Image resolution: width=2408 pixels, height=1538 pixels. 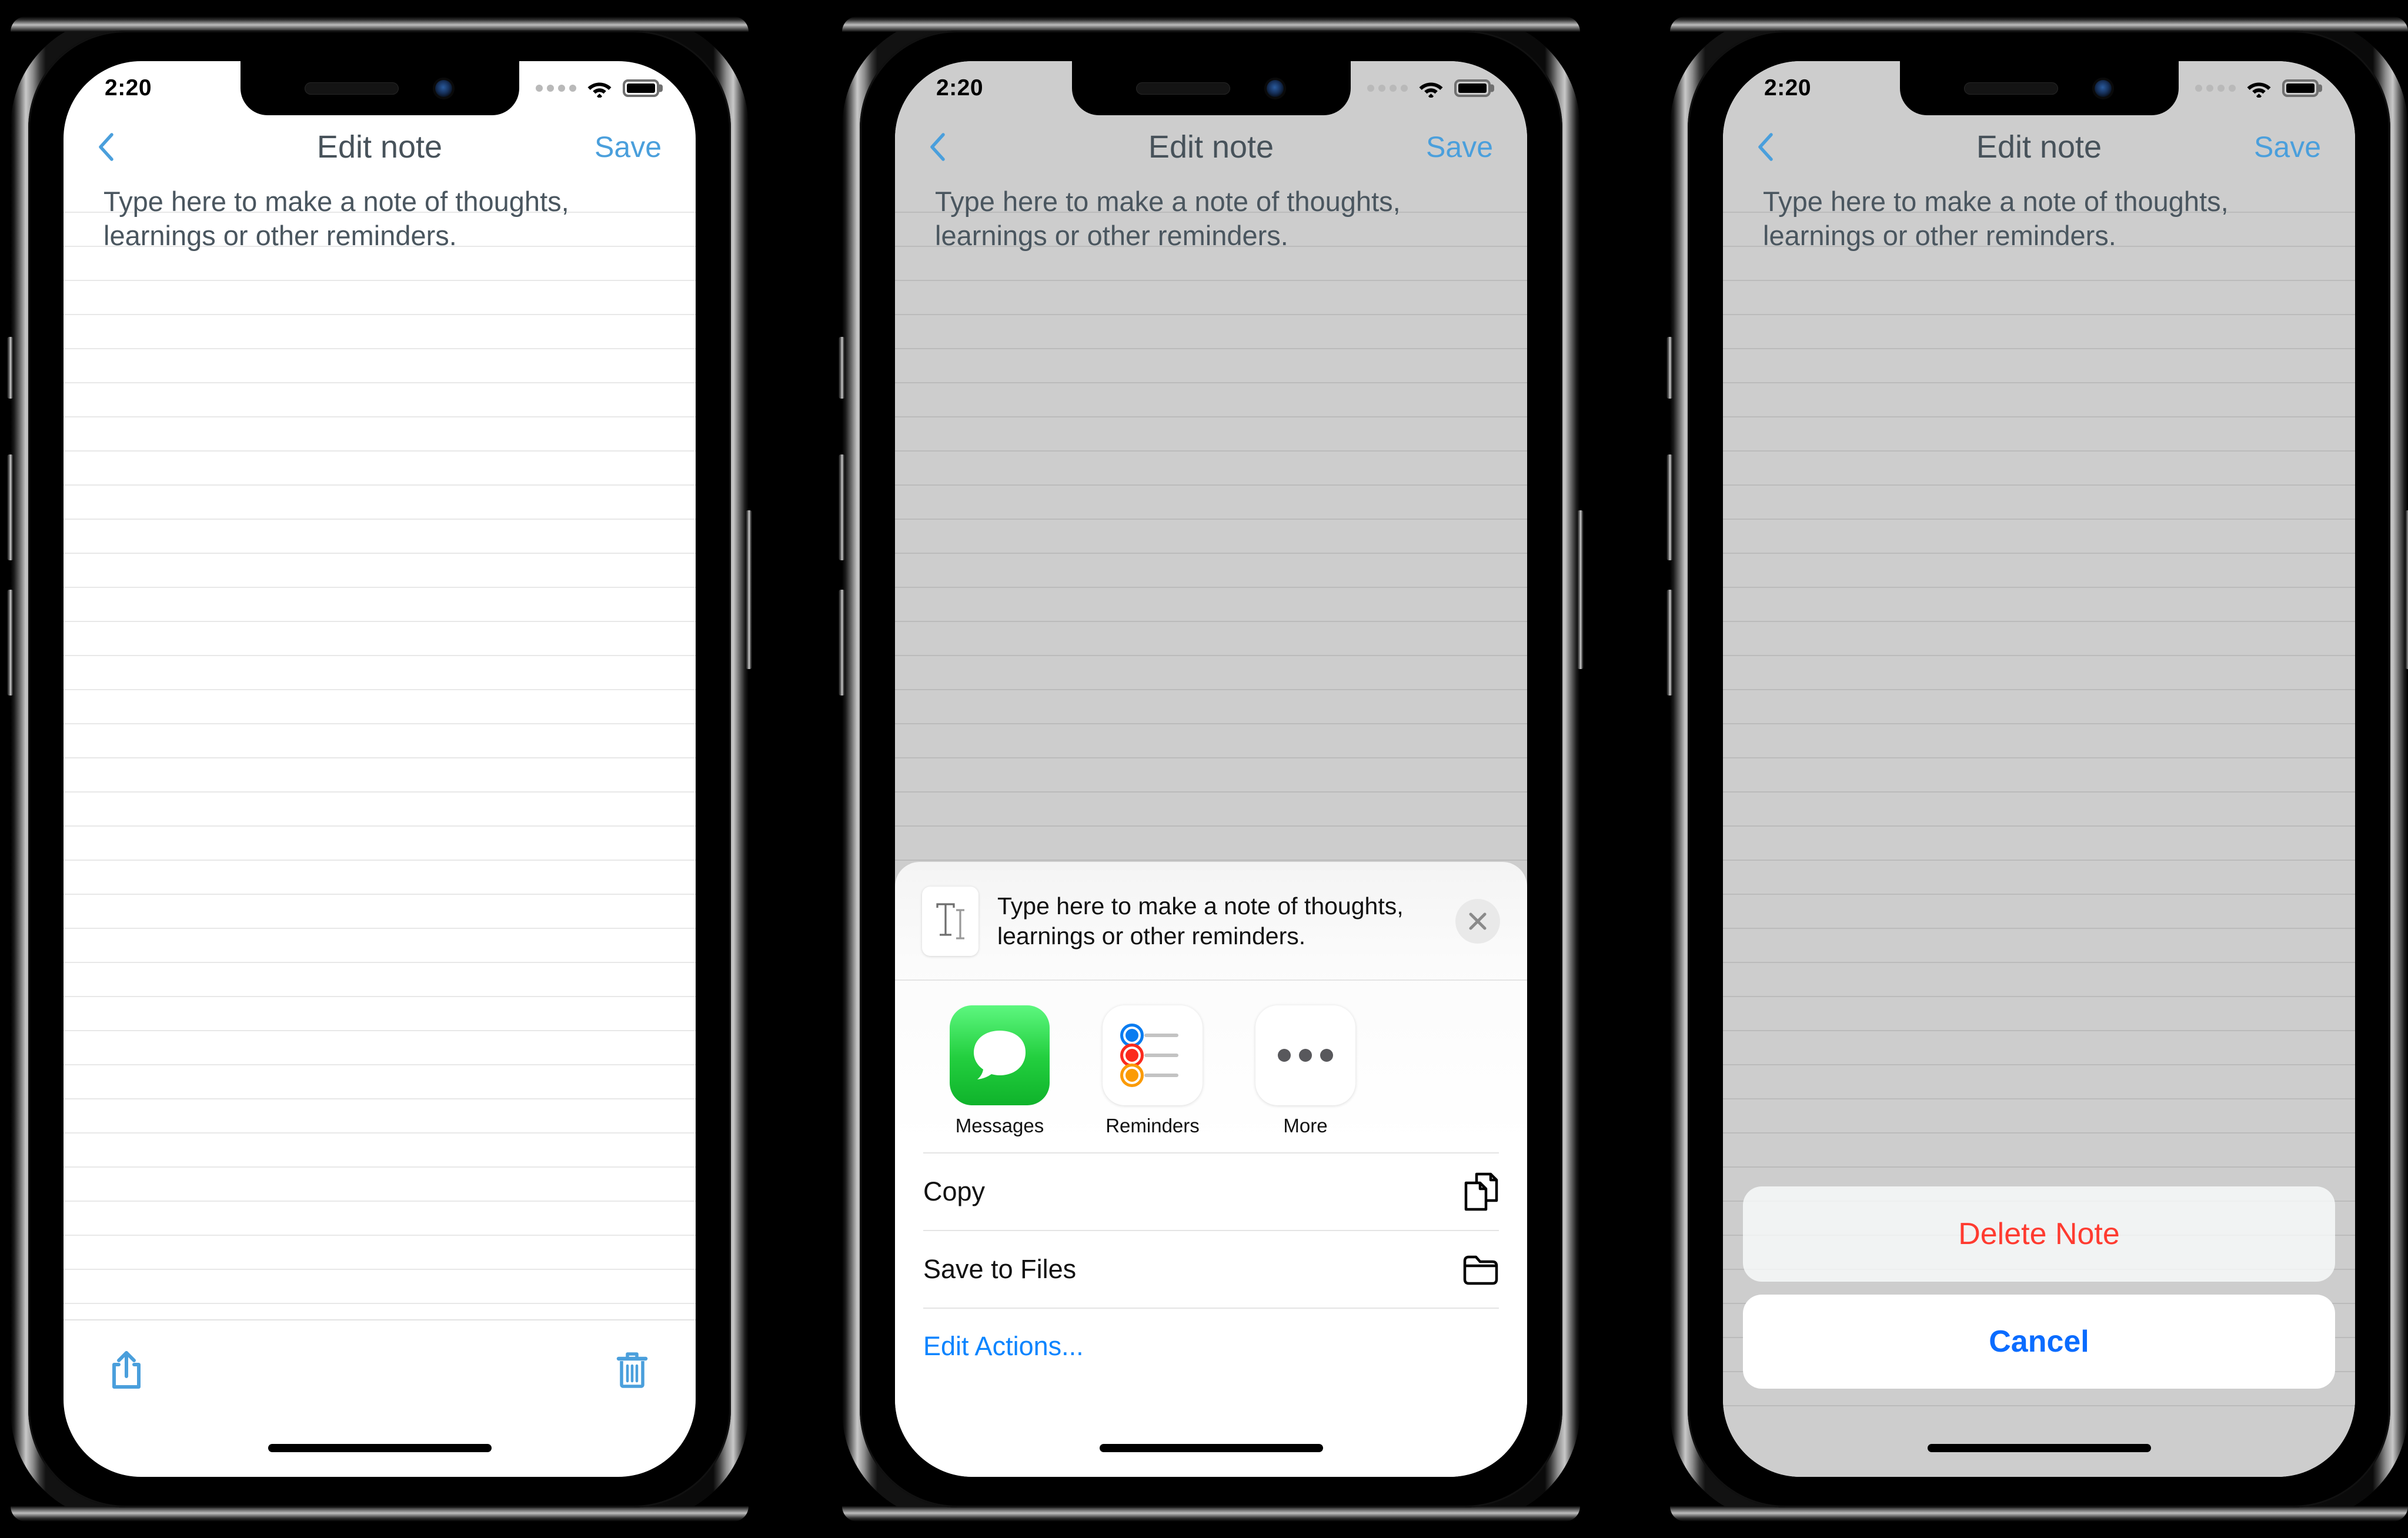 I want to click on messages-icon, so click(x=1000, y=1055).